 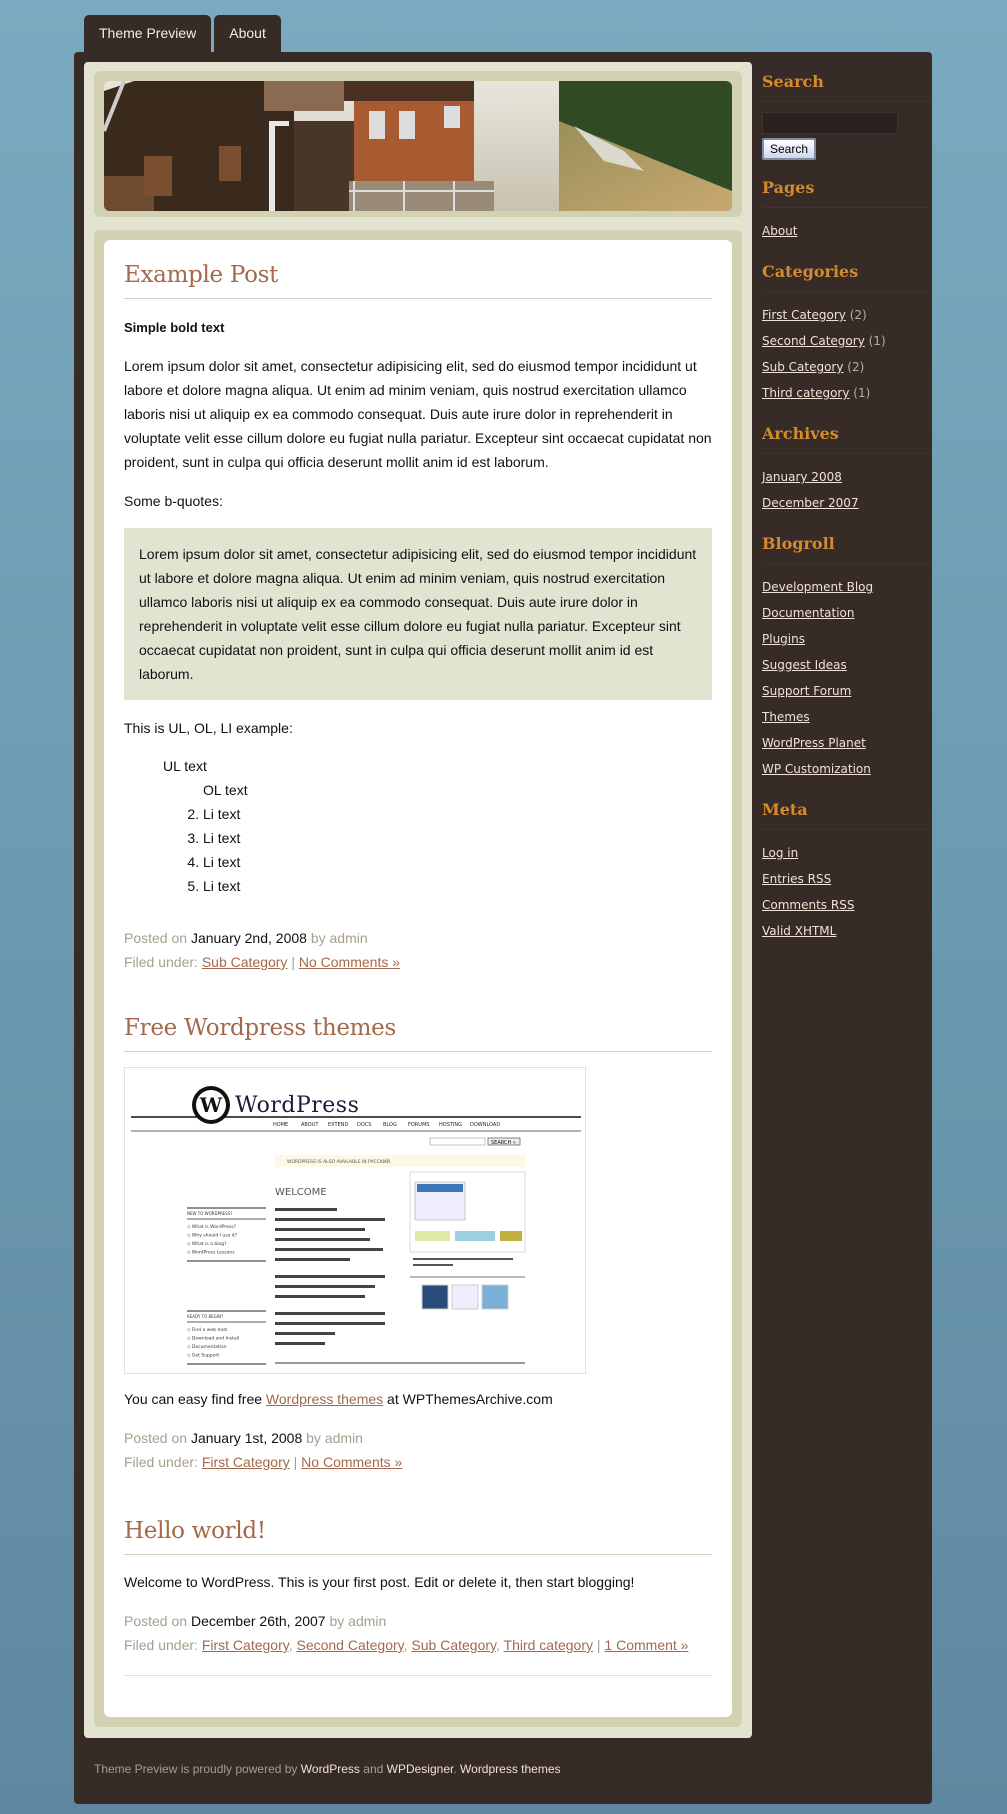 I want to click on widget-title: Categories, so click(x=847, y=277).